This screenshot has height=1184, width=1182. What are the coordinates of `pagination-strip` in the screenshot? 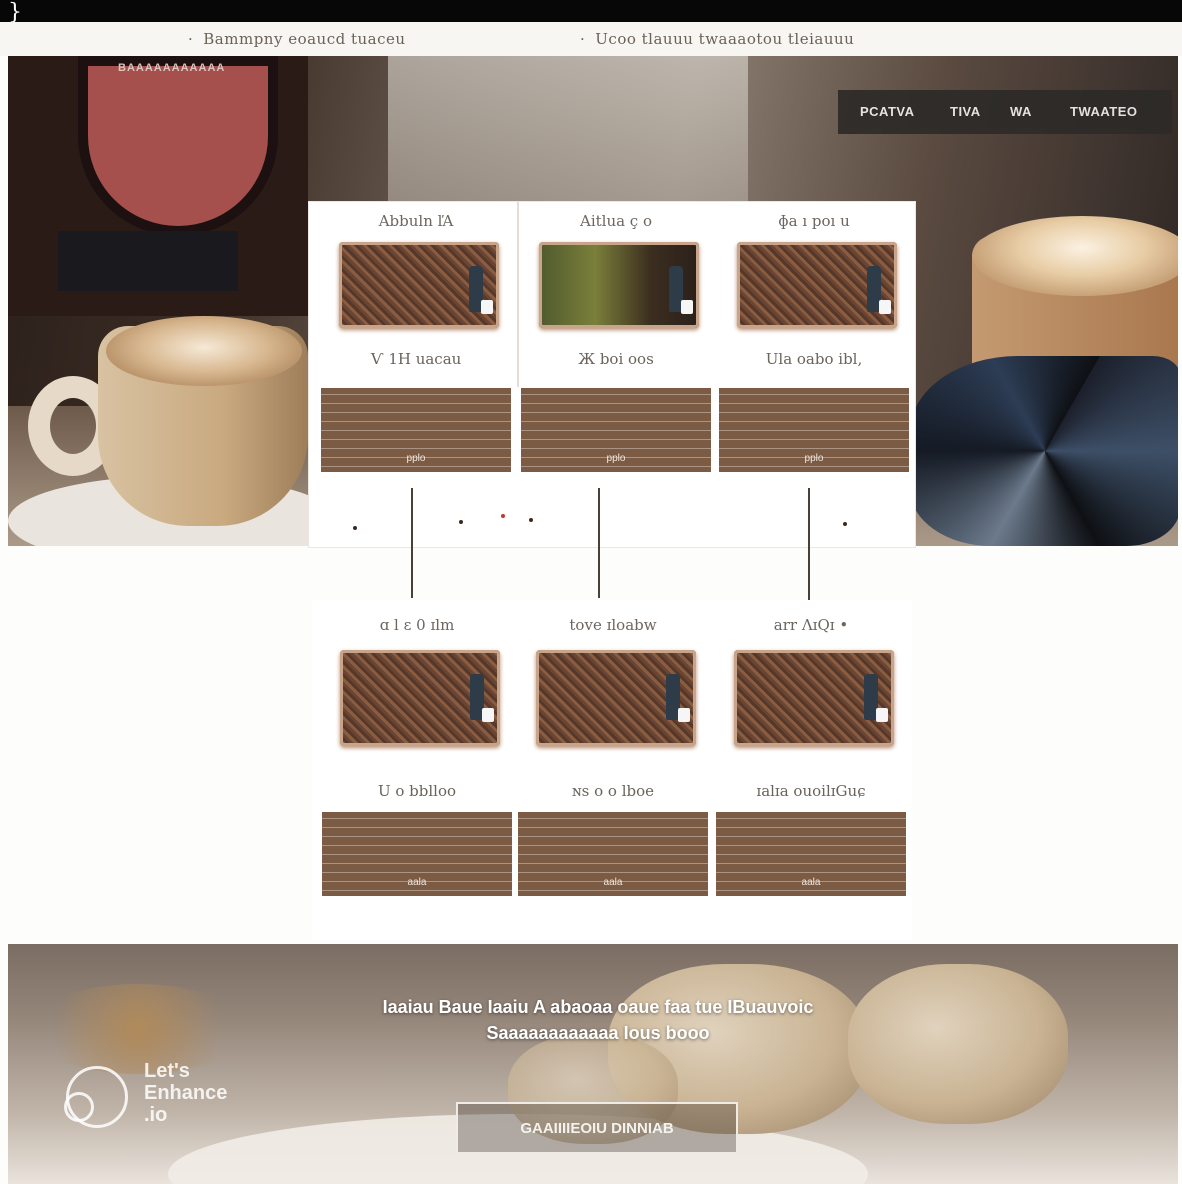 It's located at (612, 514).